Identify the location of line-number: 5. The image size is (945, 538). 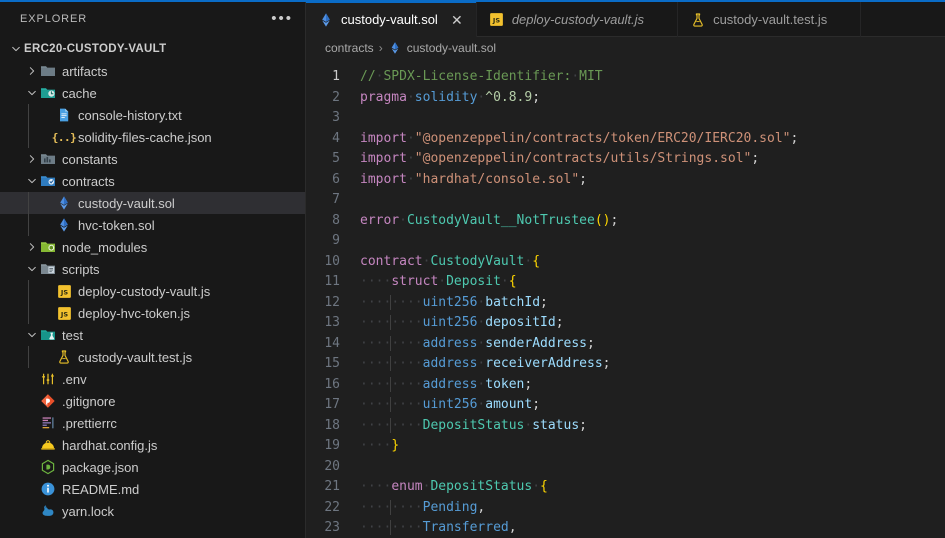
(336, 158).